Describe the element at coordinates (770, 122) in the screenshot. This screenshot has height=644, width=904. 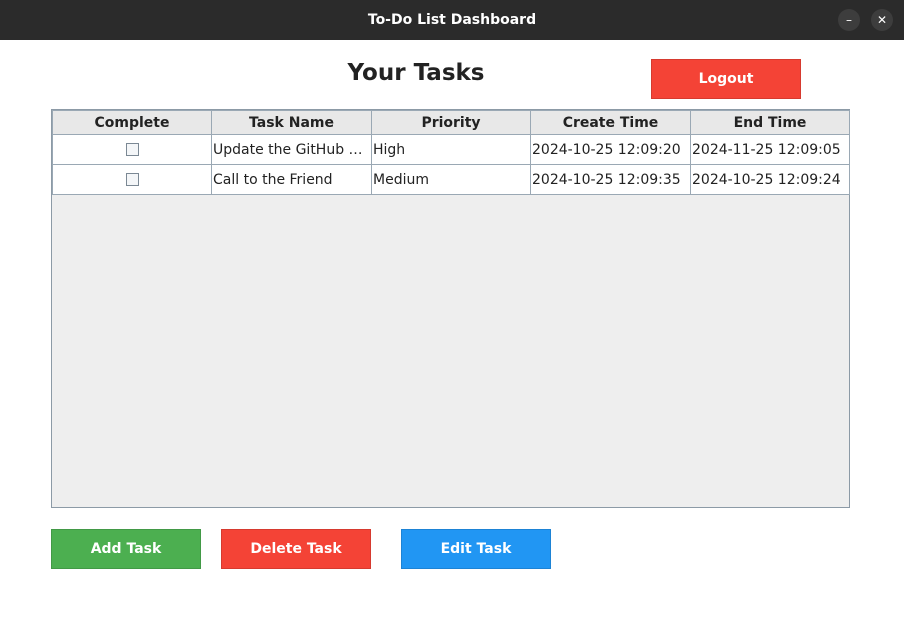
I see `column-header-end-time: End Time` at that location.